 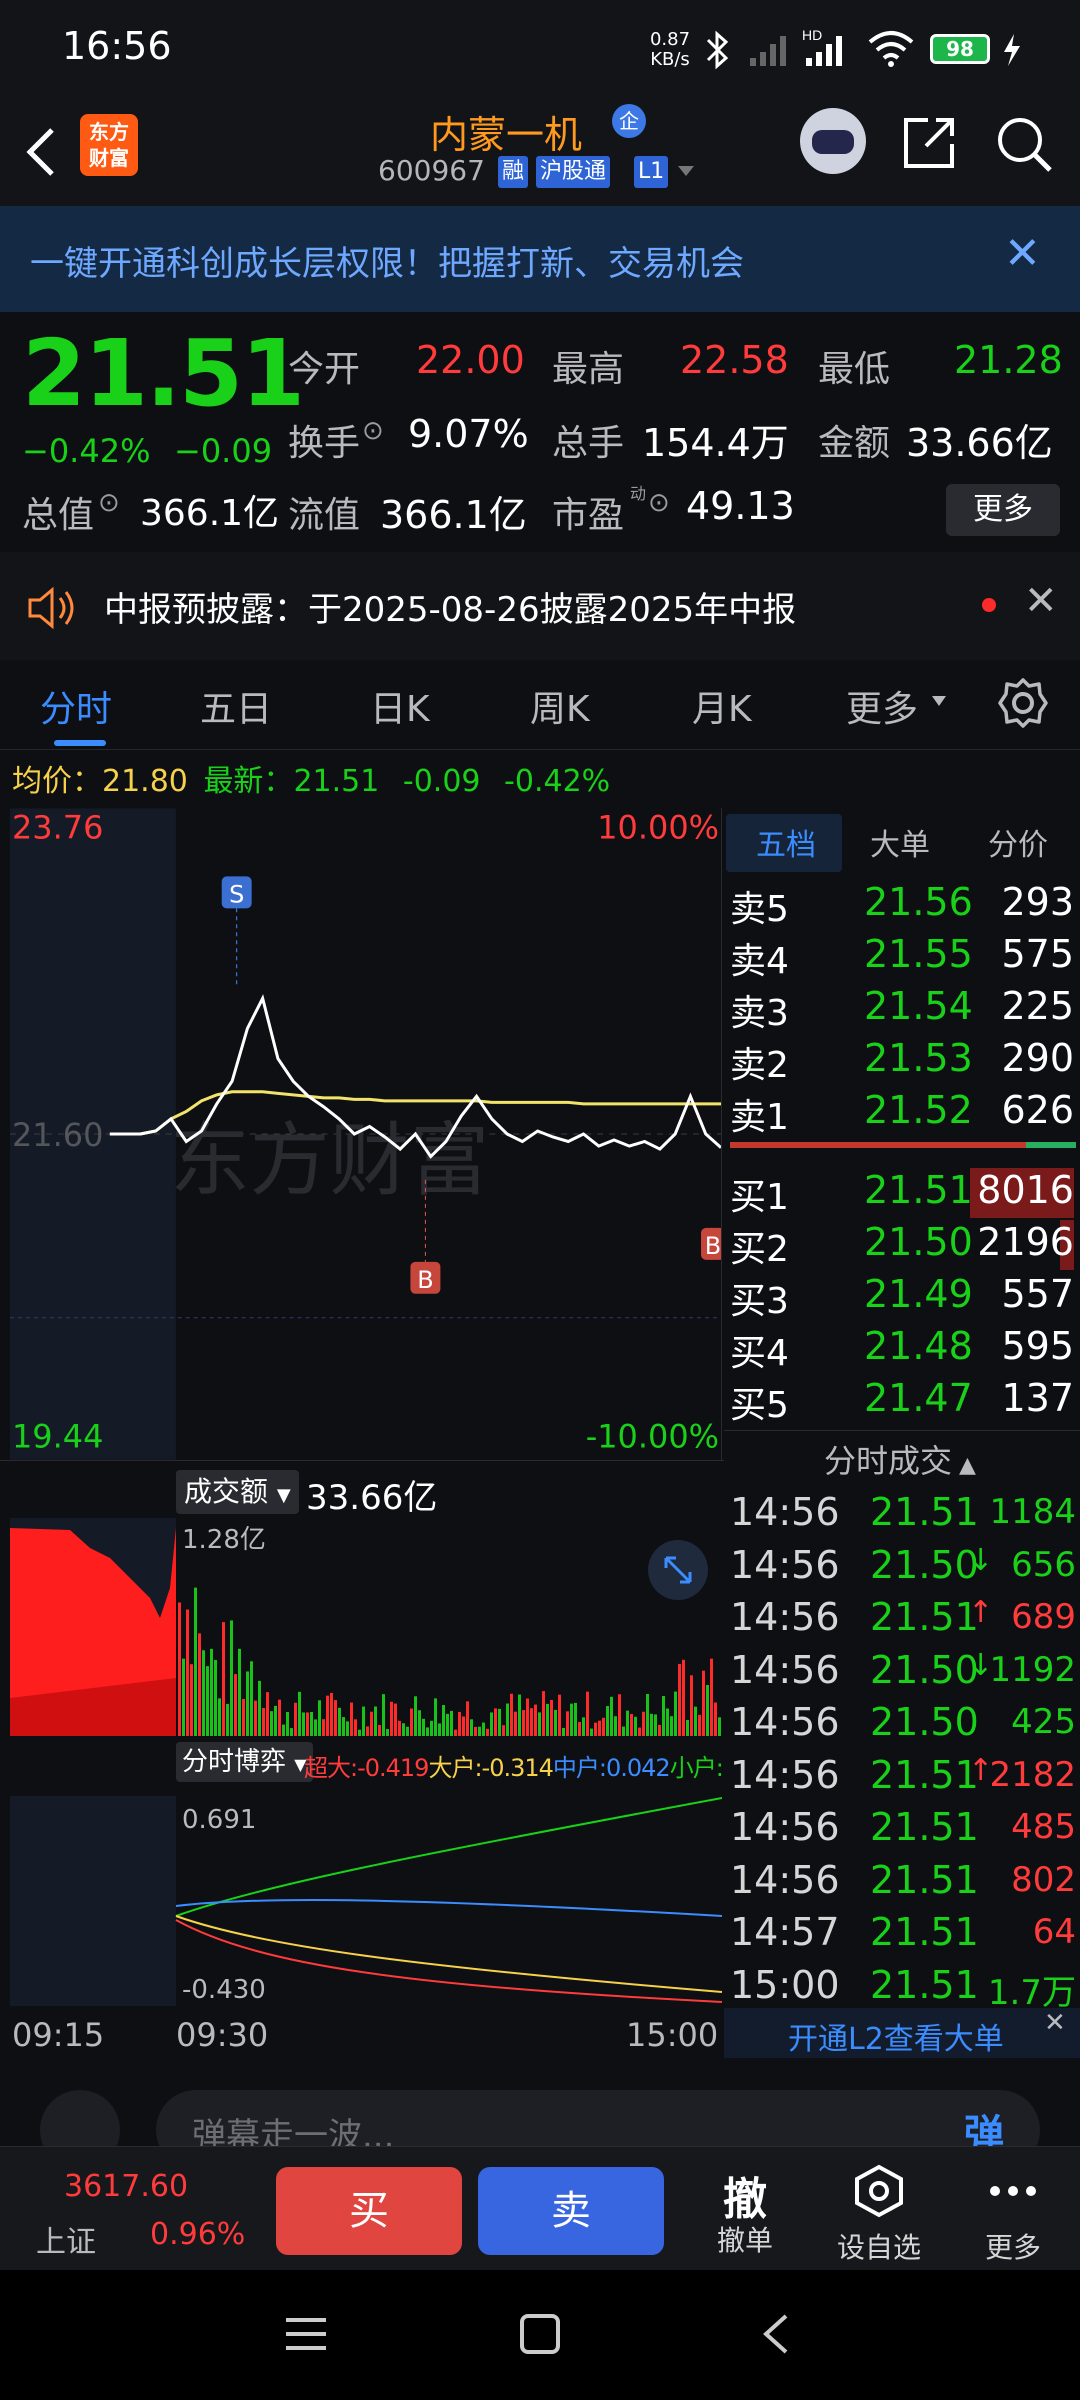 I want to click on change-value: −0.09, so click(x=223, y=451).